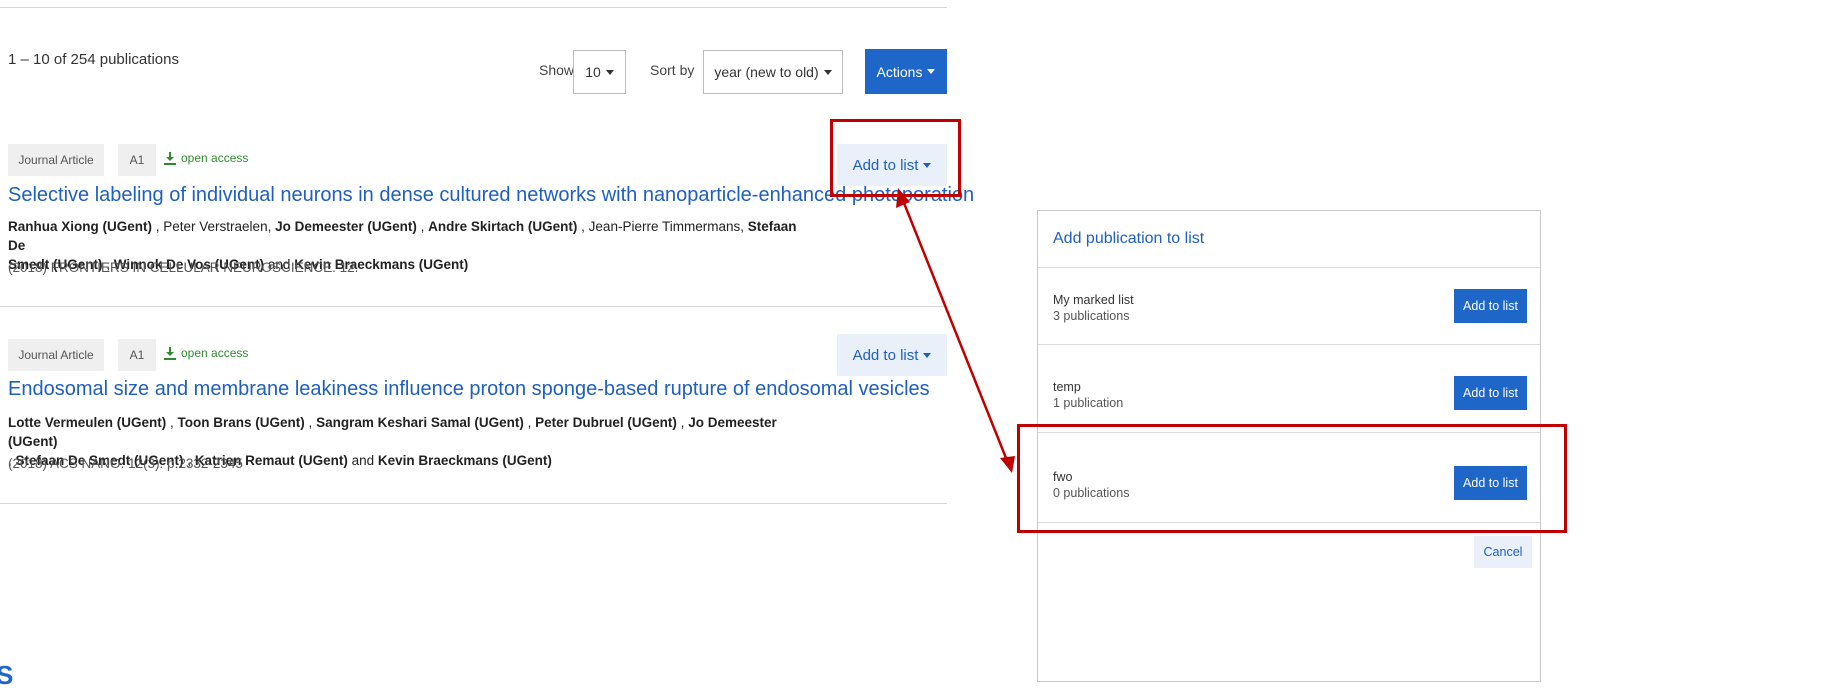  What do you see at coordinates (1129, 238) in the screenshot?
I see `dialog-title: Add publication to list` at bounding box center [1129, 238].